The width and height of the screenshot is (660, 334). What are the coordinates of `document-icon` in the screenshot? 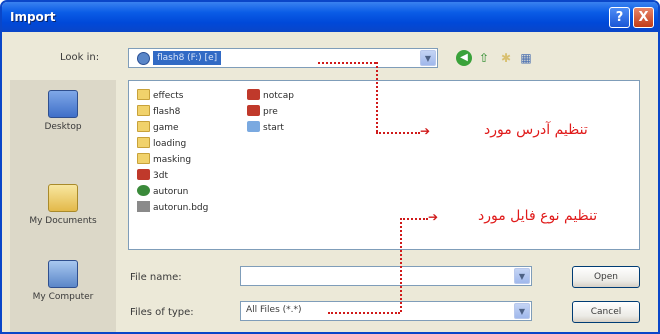 It's located at (143, 206).